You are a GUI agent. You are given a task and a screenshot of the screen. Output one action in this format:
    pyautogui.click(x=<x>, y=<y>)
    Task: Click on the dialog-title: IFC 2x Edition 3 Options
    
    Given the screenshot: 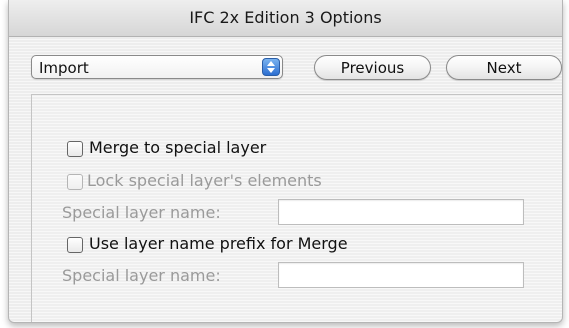 What is the action you would take?
    pyautogui.click(x=285, y=18)
    